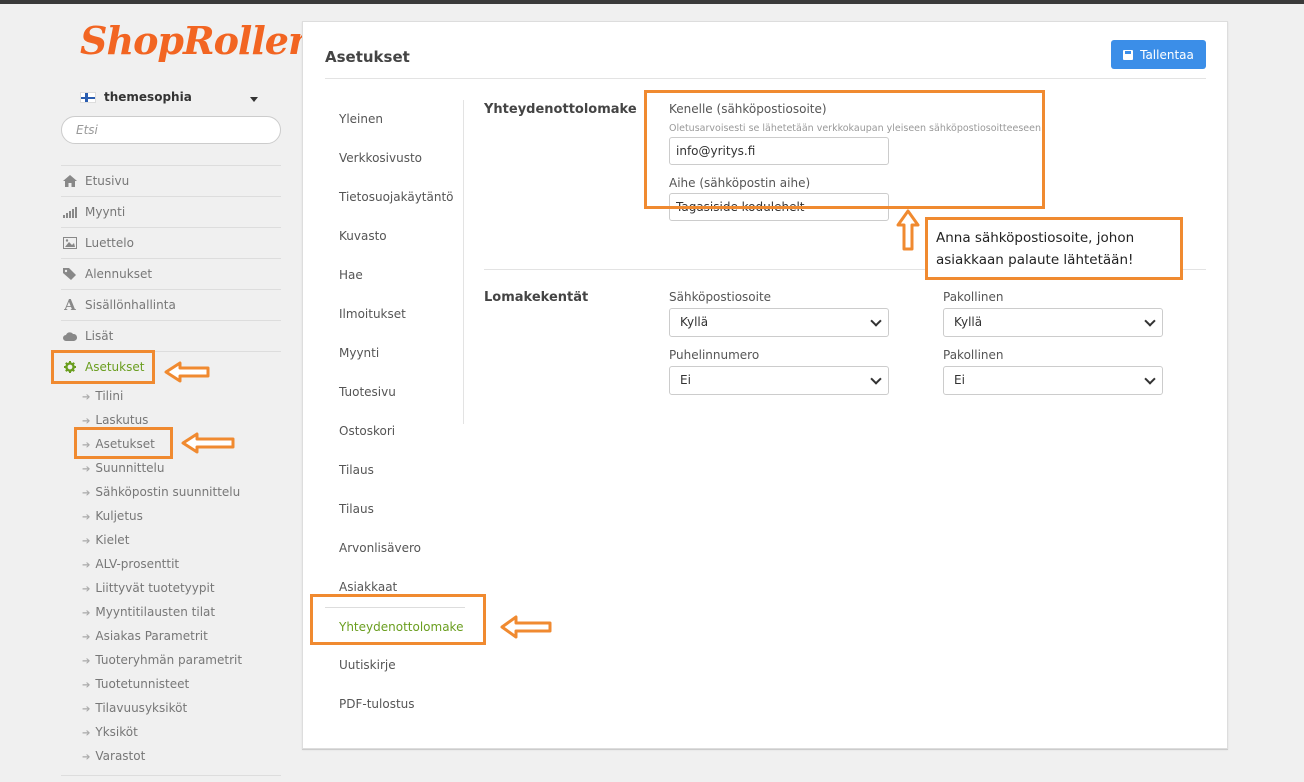  Describe the element at coordinates (395, 470) in the screenshot. I see `tab-tilaus: Tilaus` at that location.